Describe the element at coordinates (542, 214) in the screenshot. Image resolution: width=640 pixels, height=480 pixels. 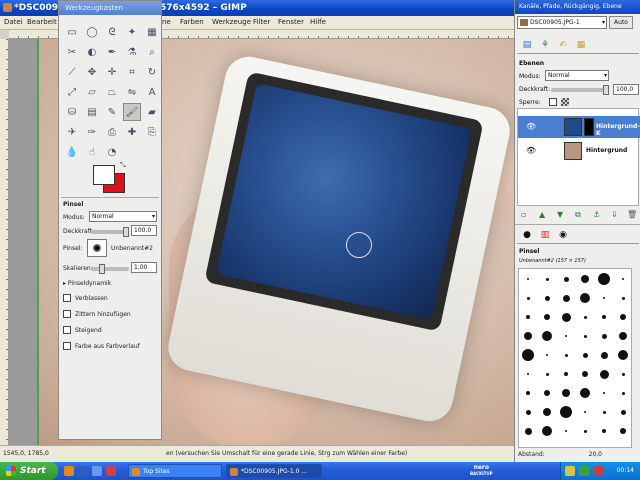
I see `raise-layer-icon: ▲` at that location.